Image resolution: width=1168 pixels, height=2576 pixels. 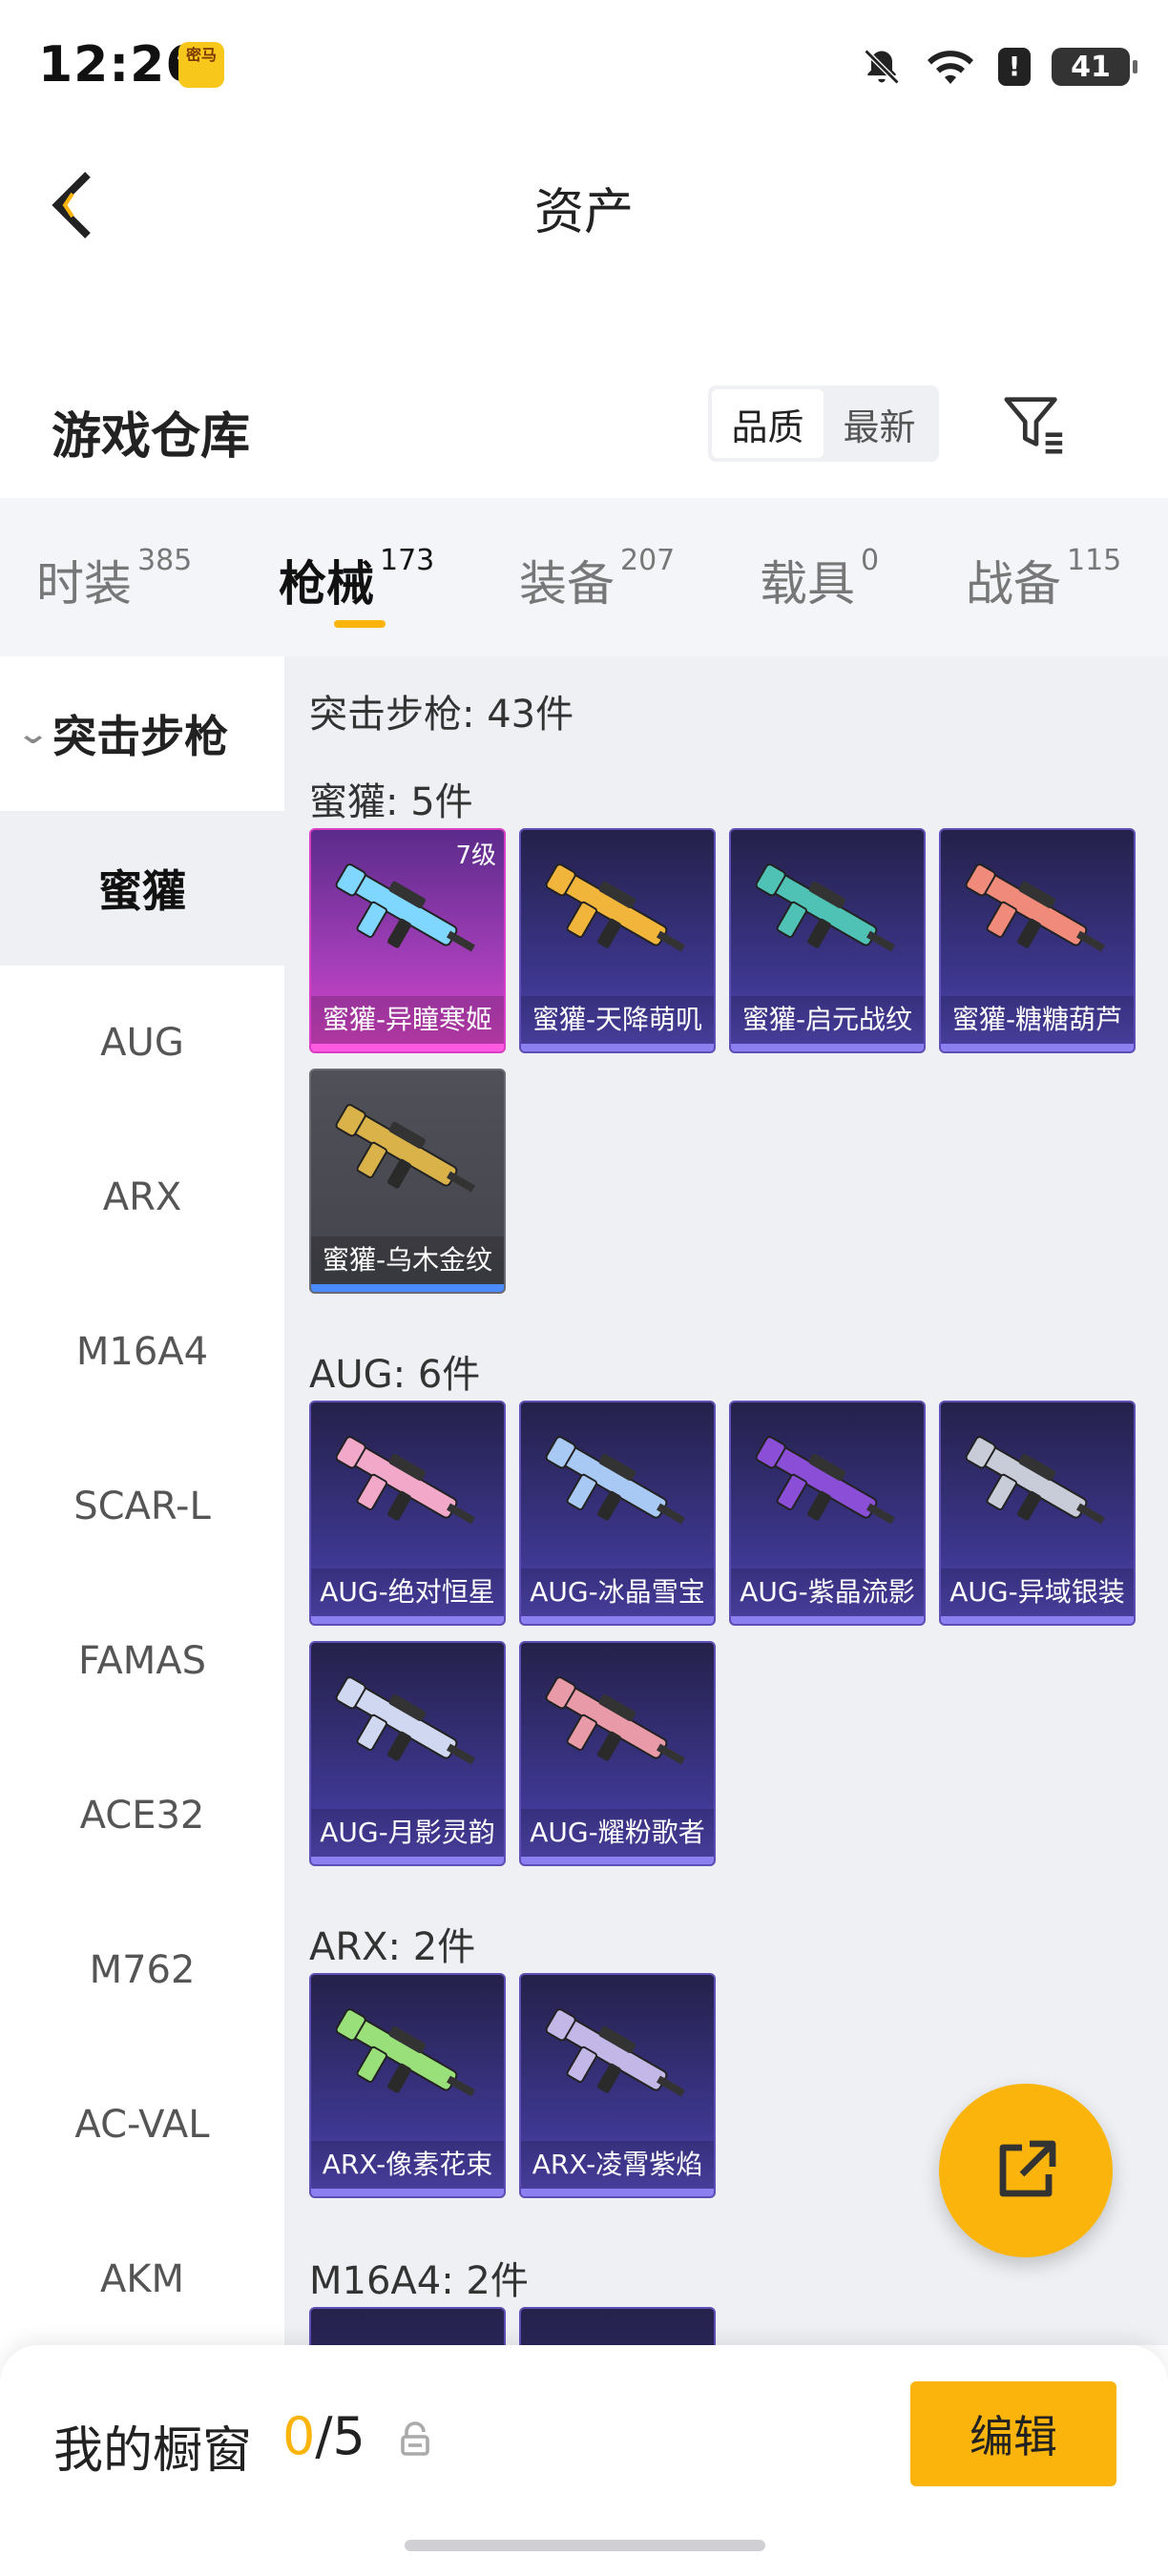 What do you see at coordinates (617, 1020) in the screenshot?
I see `skin-name: 蜜獾-天降萌叽` at bounding box center [617, 1020].